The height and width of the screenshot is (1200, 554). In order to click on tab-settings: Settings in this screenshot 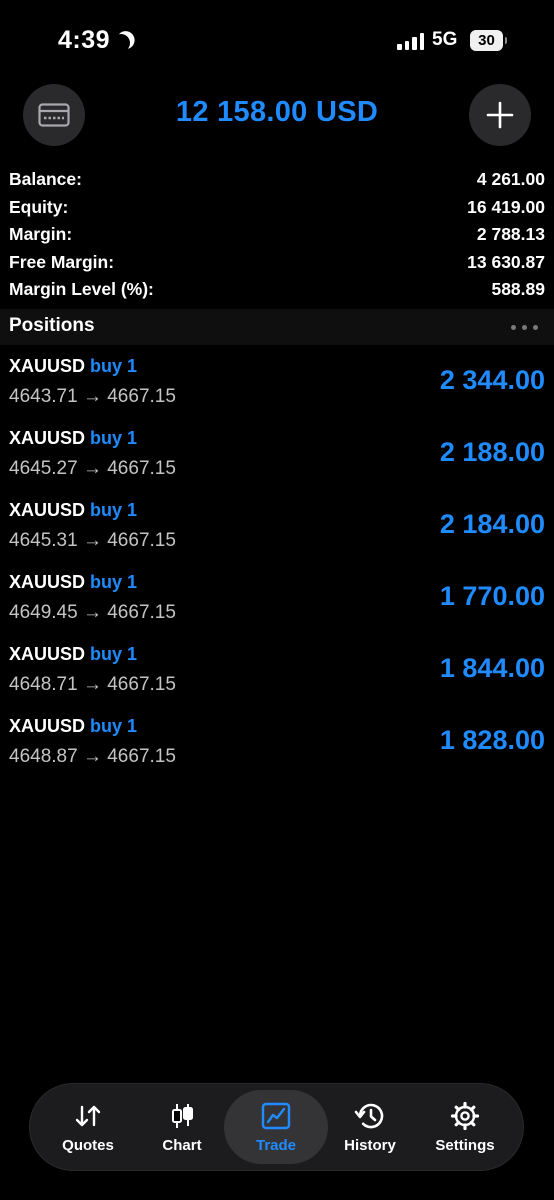, I will do `click(465, 1127)`.